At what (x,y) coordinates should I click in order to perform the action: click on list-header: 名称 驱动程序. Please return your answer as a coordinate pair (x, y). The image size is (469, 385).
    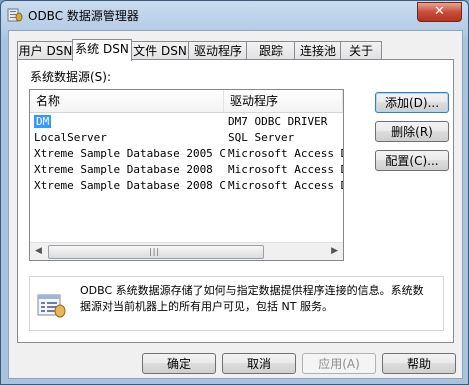
    Looking at the image, I should click on (186, 101).